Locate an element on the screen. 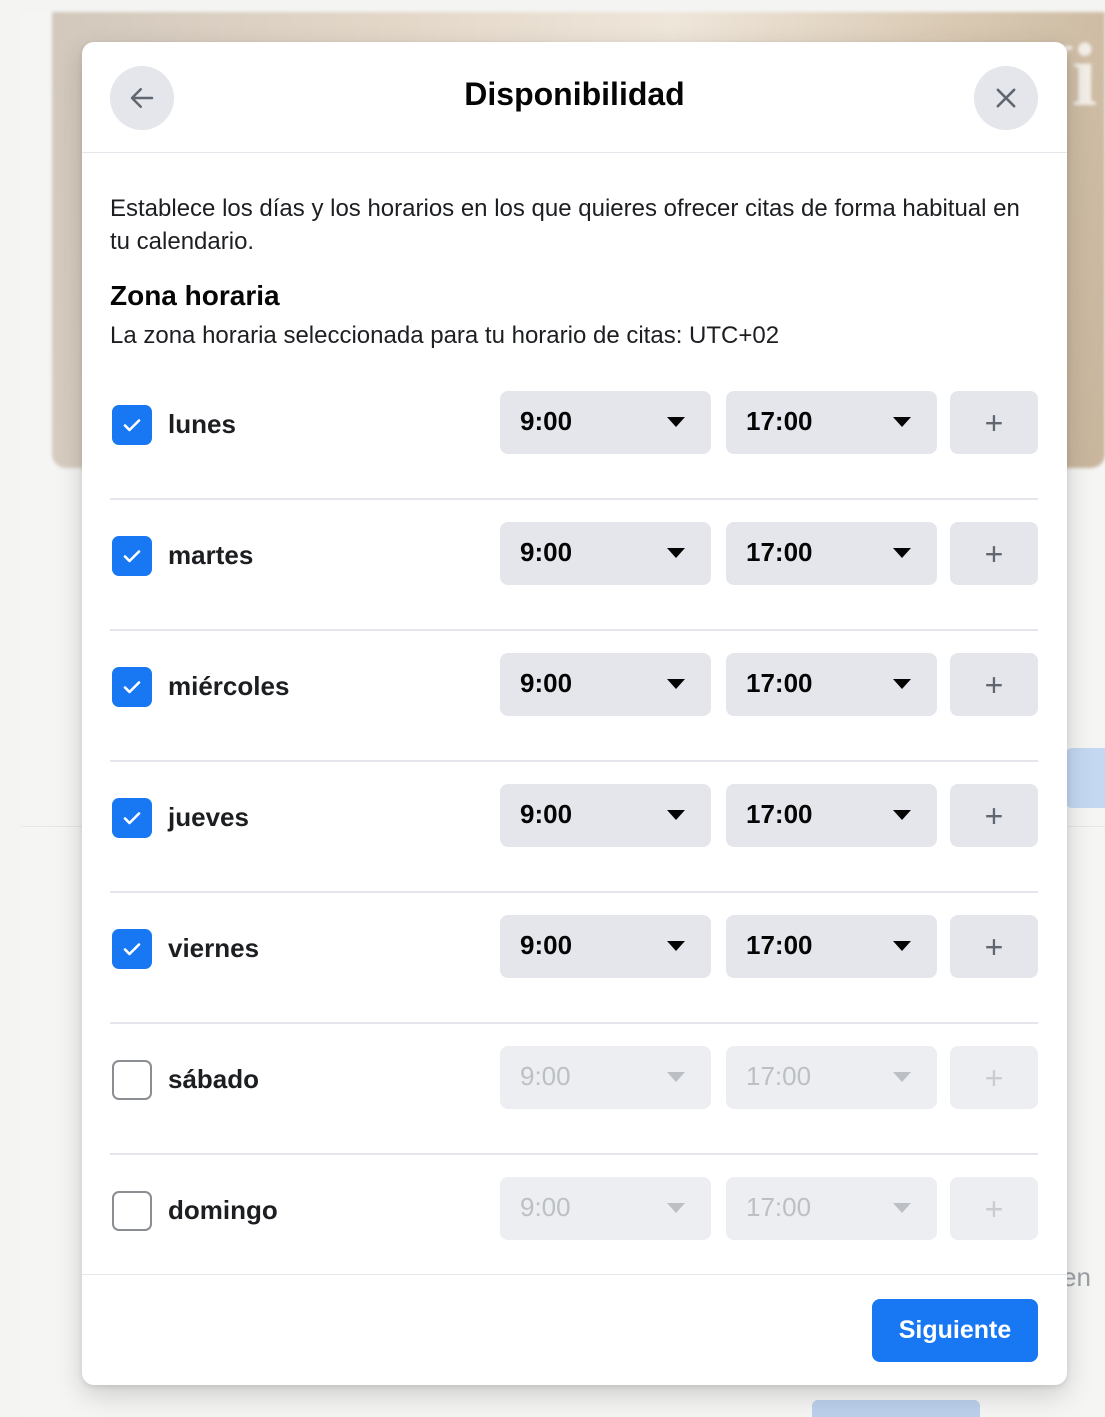  dialog-title: Disponibilidad is located at coordinates (574, 94).